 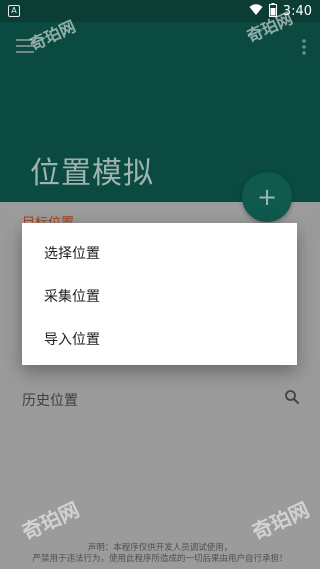 I want to click on disclaimer-line-2: 严禁用于违法行为，使用此程序所造成的一切后果由用户自行承担！, so click(x=160, y=559).